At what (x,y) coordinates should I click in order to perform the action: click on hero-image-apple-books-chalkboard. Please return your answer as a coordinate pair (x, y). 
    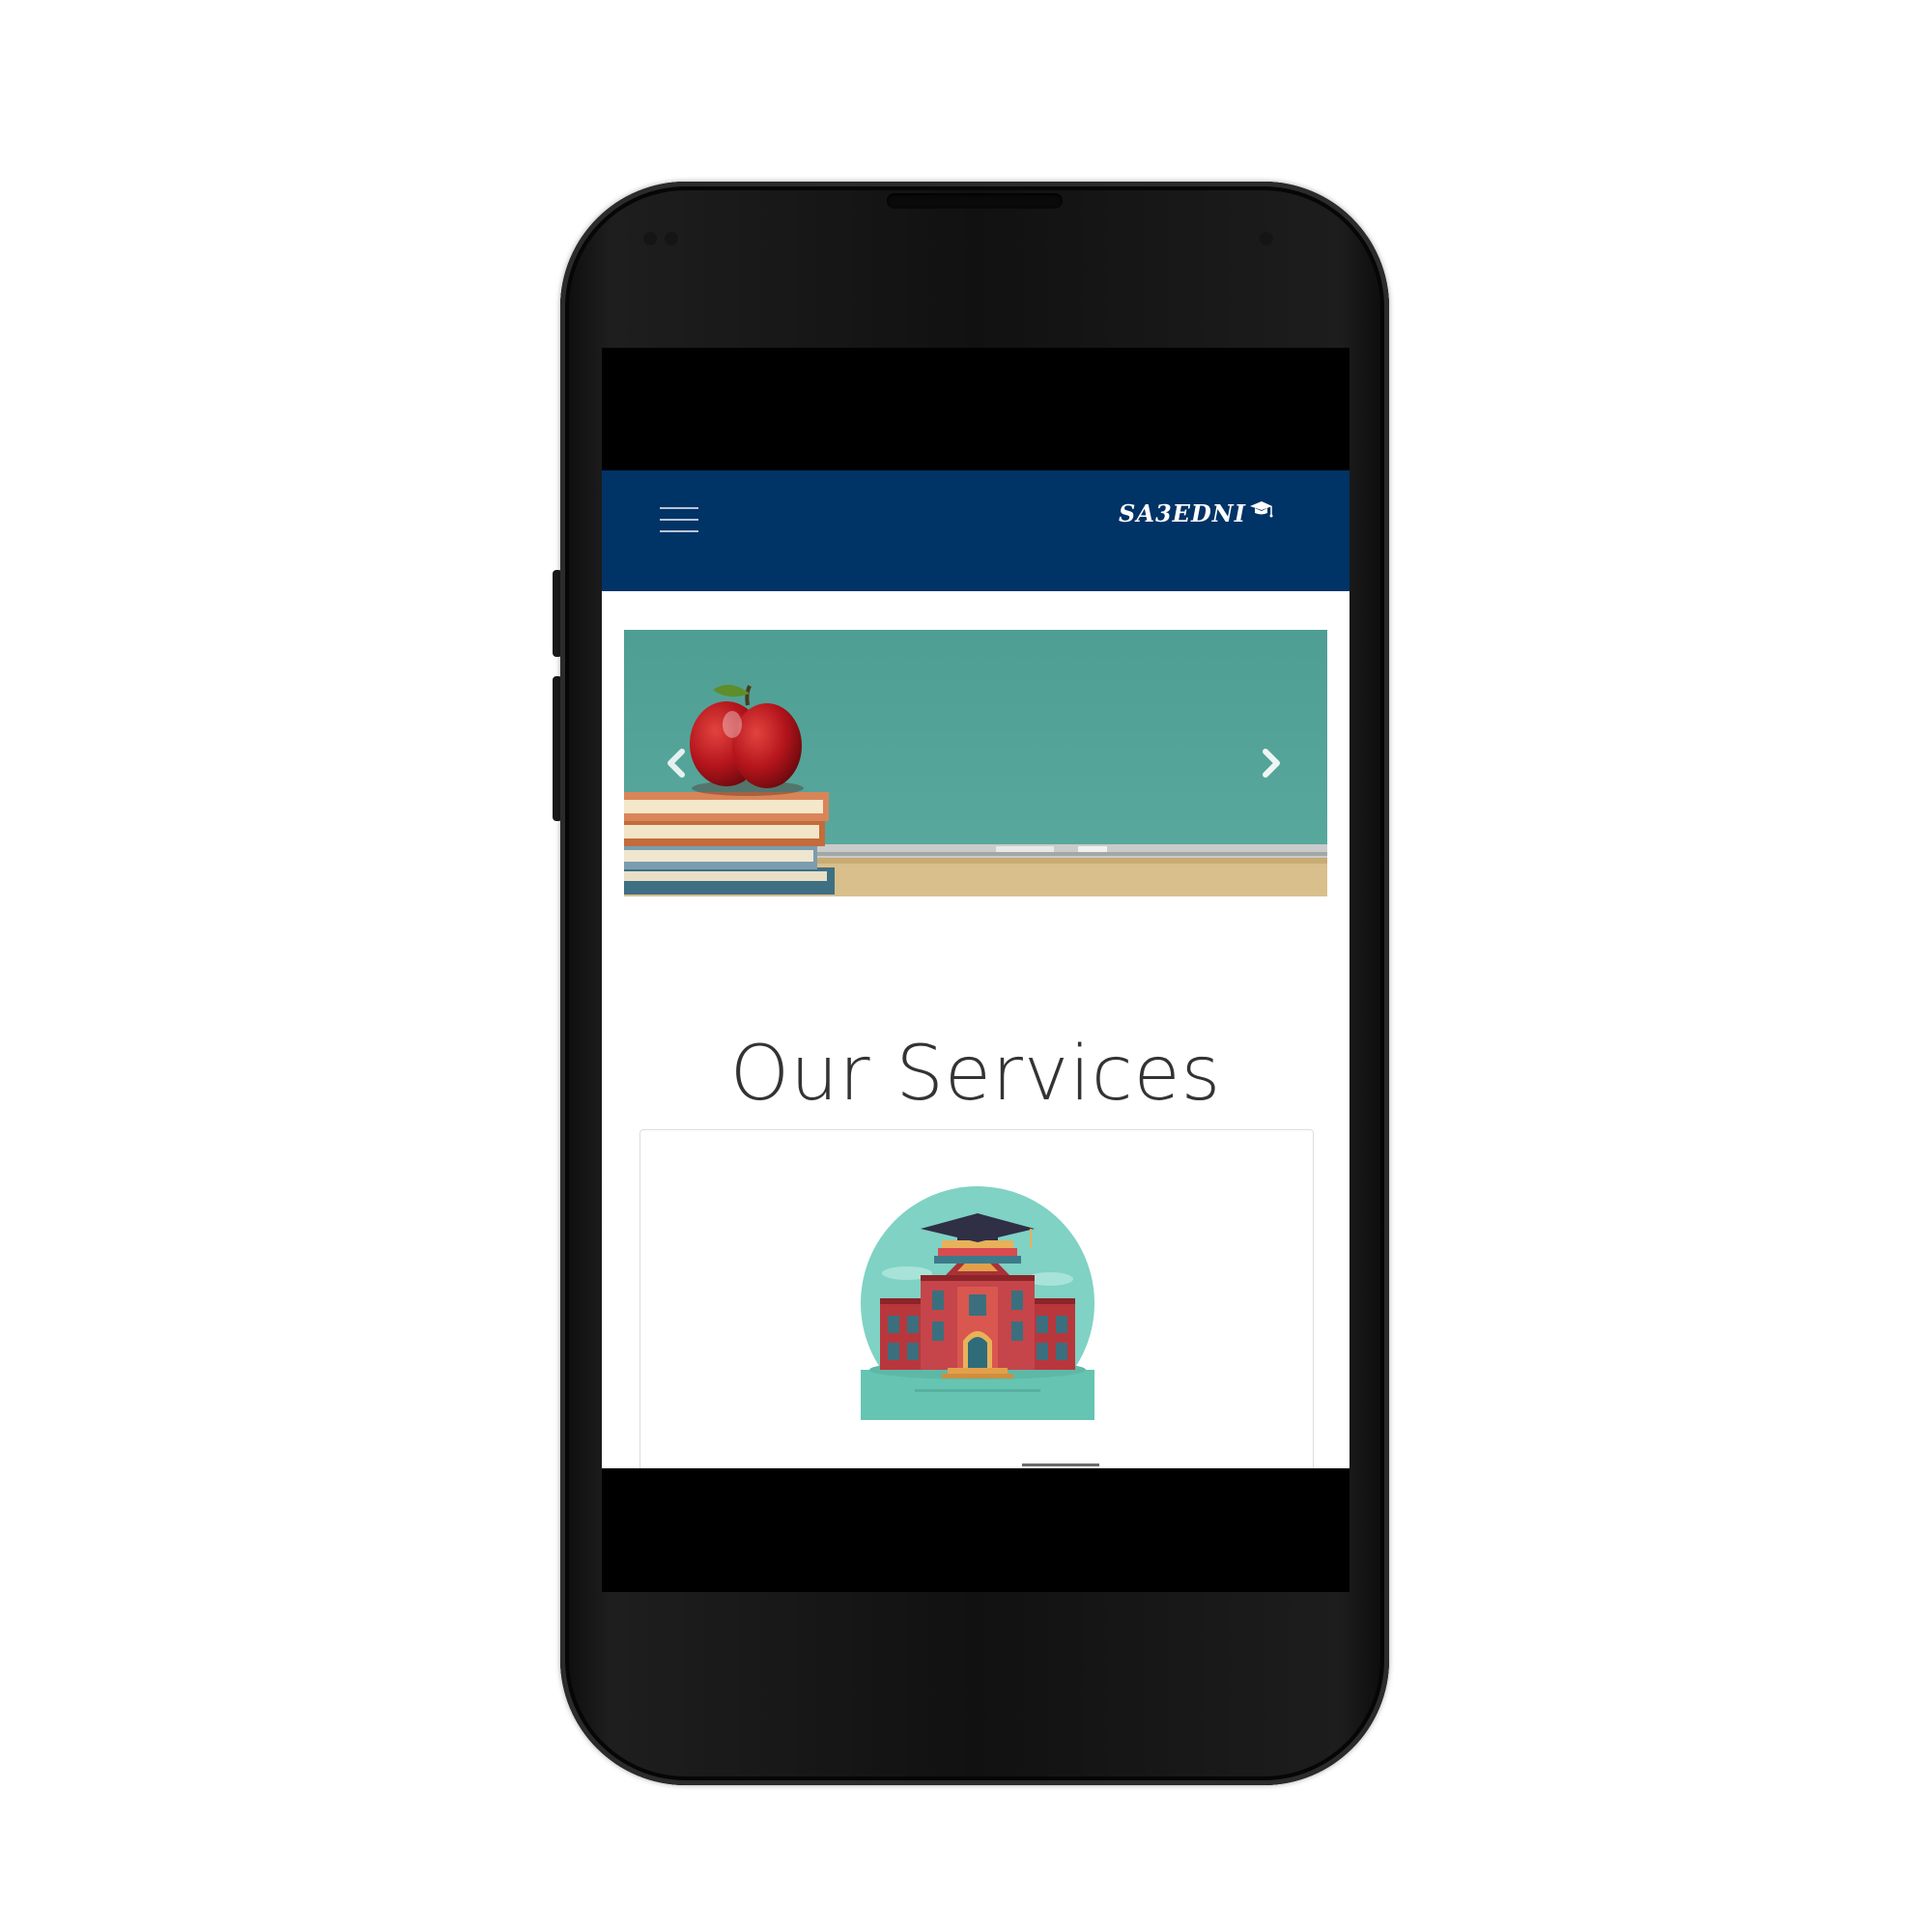
    Looking at the image, I should click on (975, 763).